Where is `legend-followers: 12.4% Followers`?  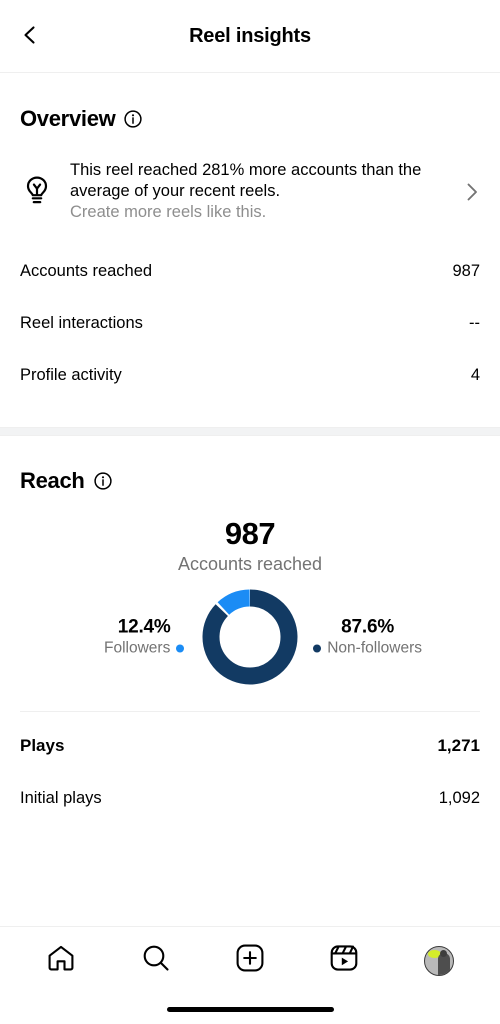 legend-followers: 12.4% Followers is located at coordinates (144, 637).